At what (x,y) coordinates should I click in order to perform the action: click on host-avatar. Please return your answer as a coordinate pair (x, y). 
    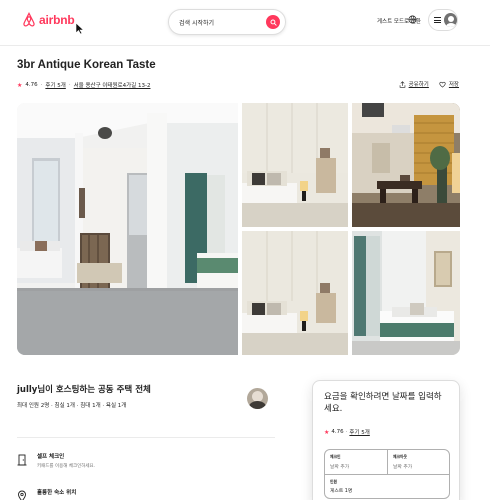
    Looking at the image, I should click on (257, 398).